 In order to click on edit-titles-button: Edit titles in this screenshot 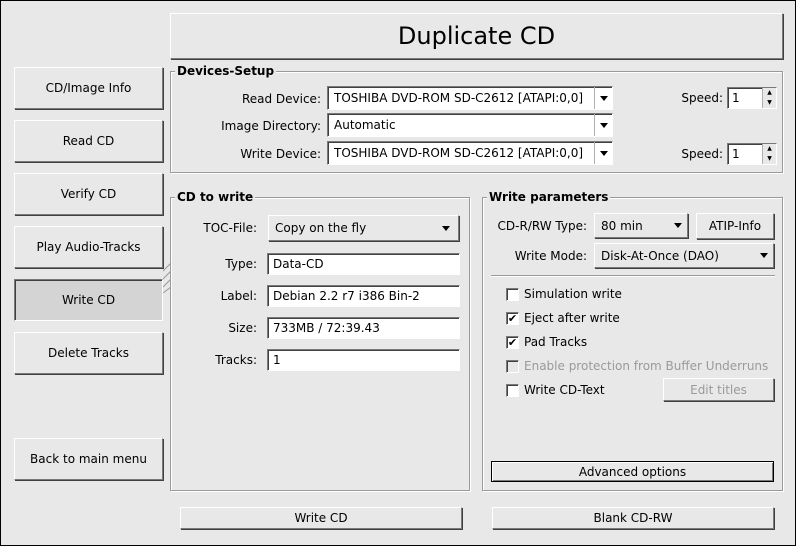, I will do `click(718, 389)`.